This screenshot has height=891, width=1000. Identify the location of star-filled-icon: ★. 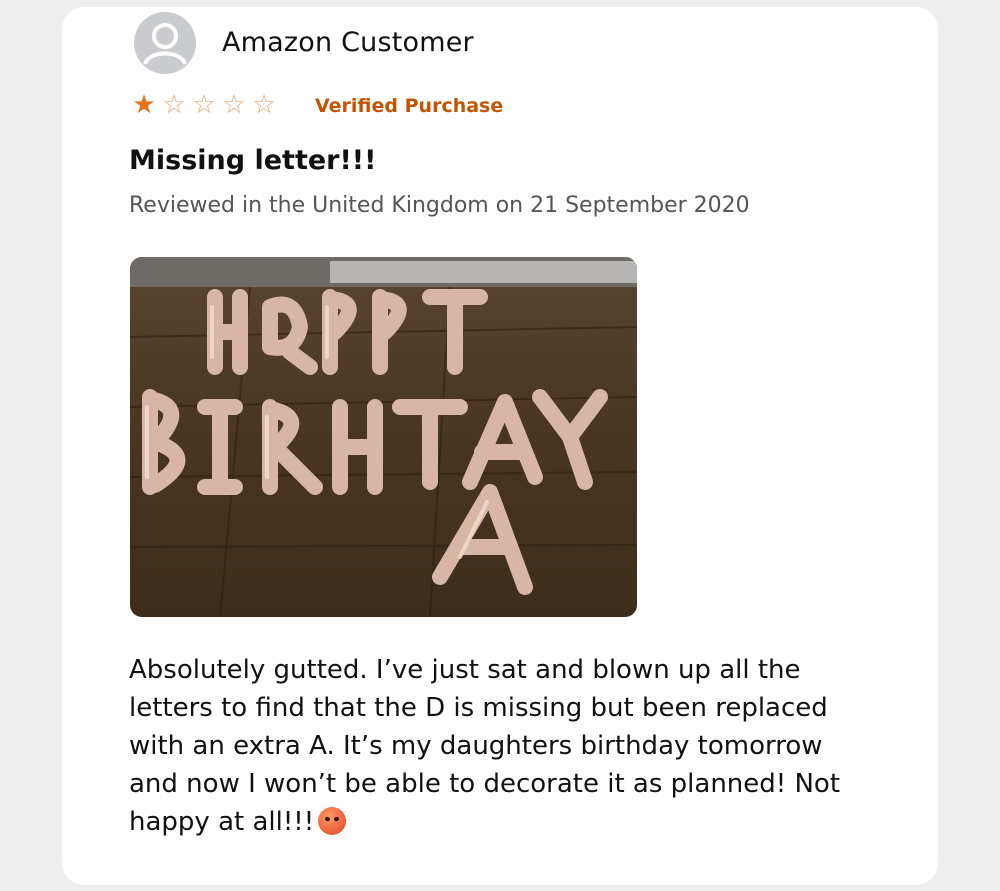
(144, 105).